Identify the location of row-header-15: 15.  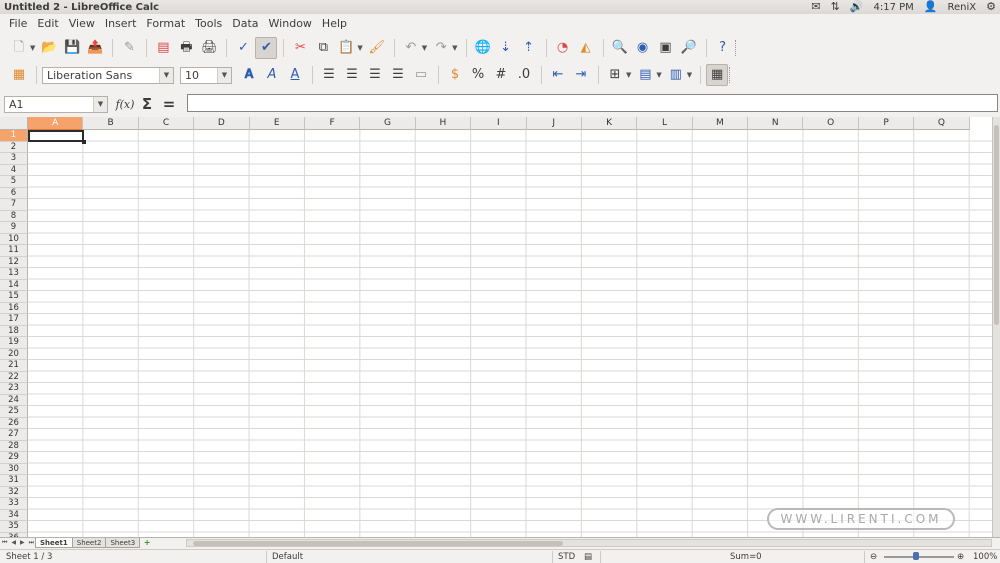
(14, 297).